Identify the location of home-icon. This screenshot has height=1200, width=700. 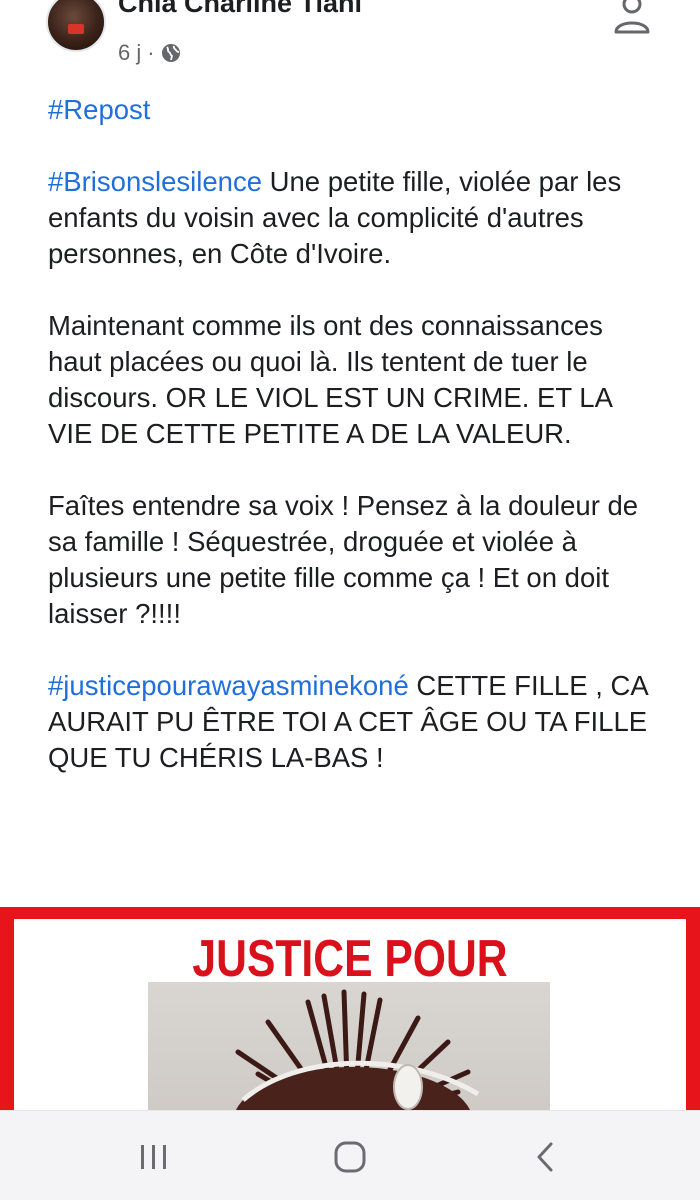
(350, 1157).